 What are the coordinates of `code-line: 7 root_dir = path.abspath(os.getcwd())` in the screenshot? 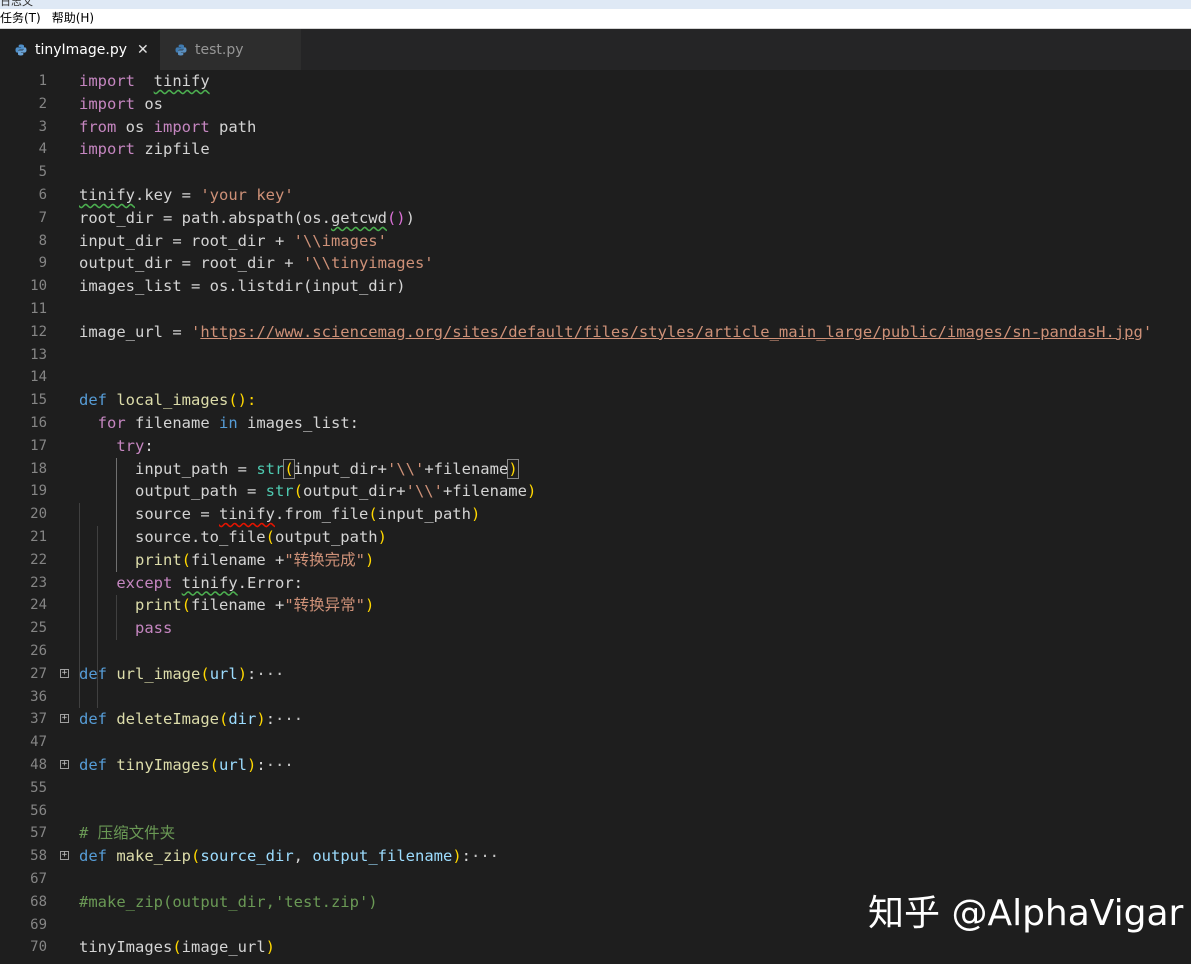 It's located at (595, 218).